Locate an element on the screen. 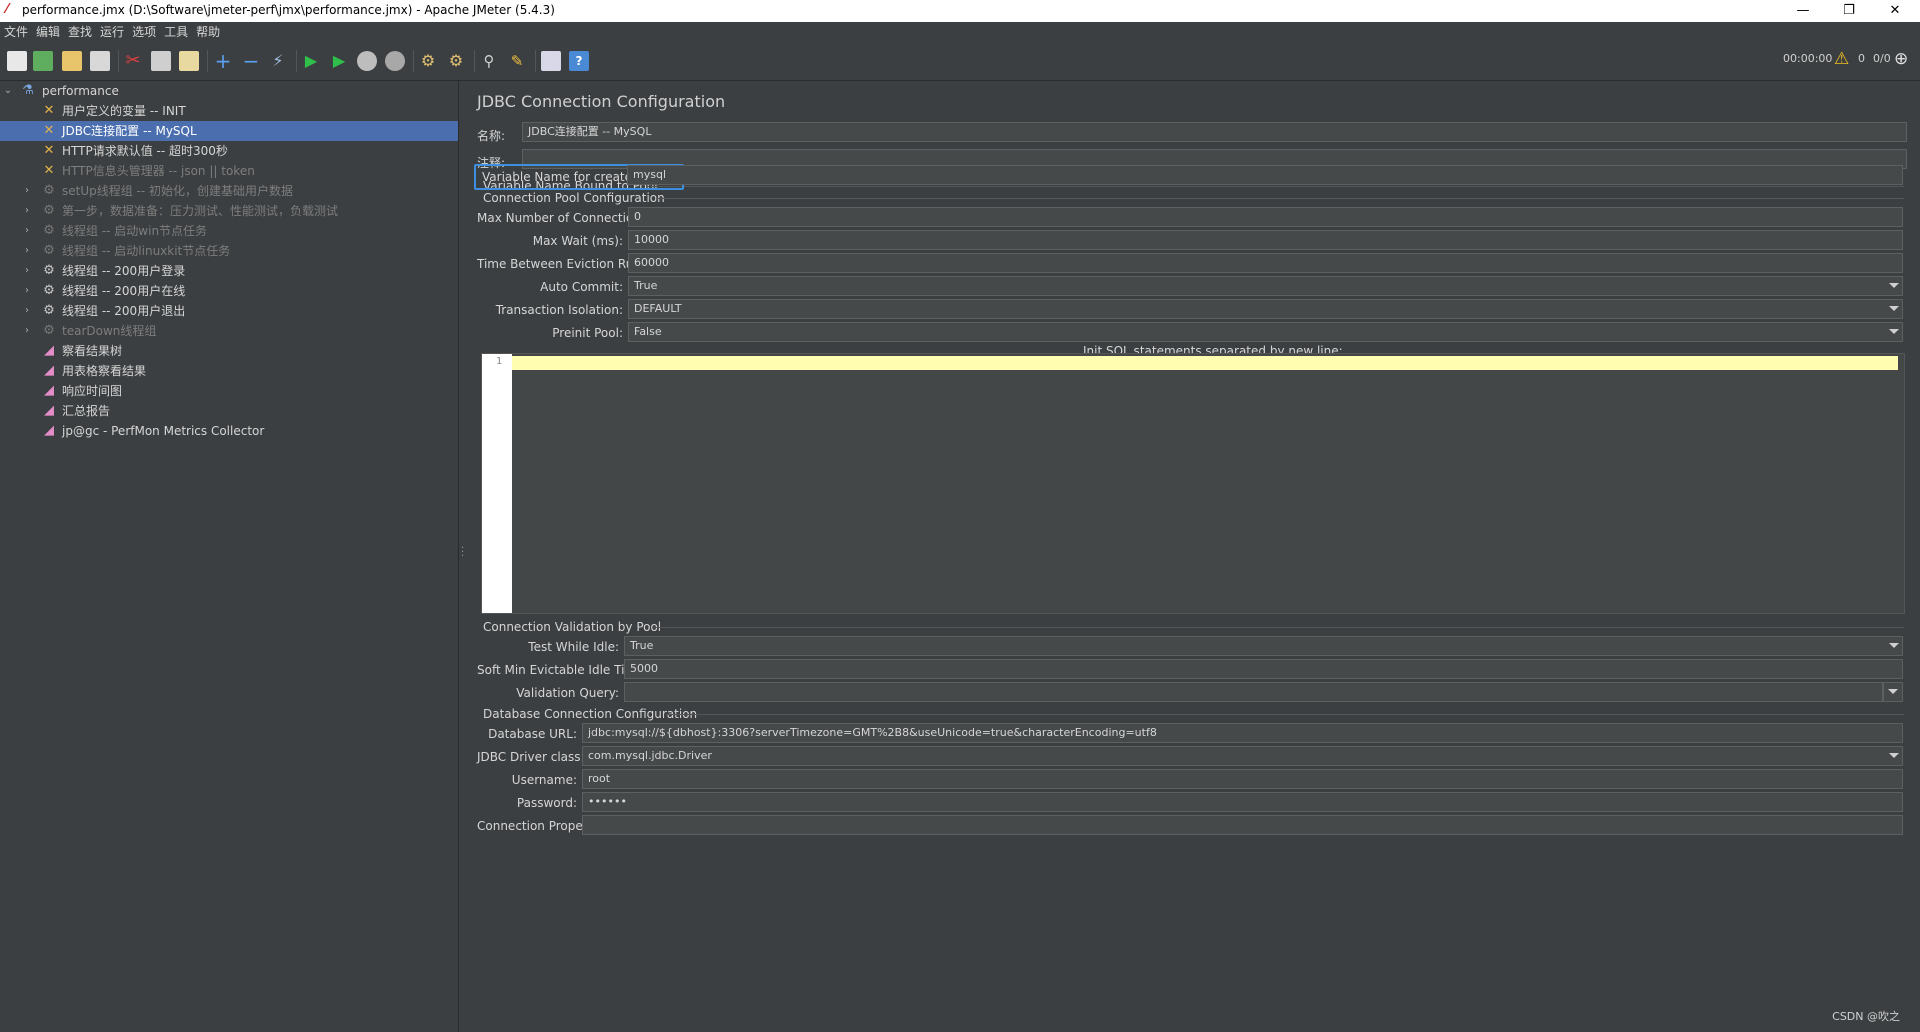  menu-help: 帮助 is located at coordinates (208, 32).